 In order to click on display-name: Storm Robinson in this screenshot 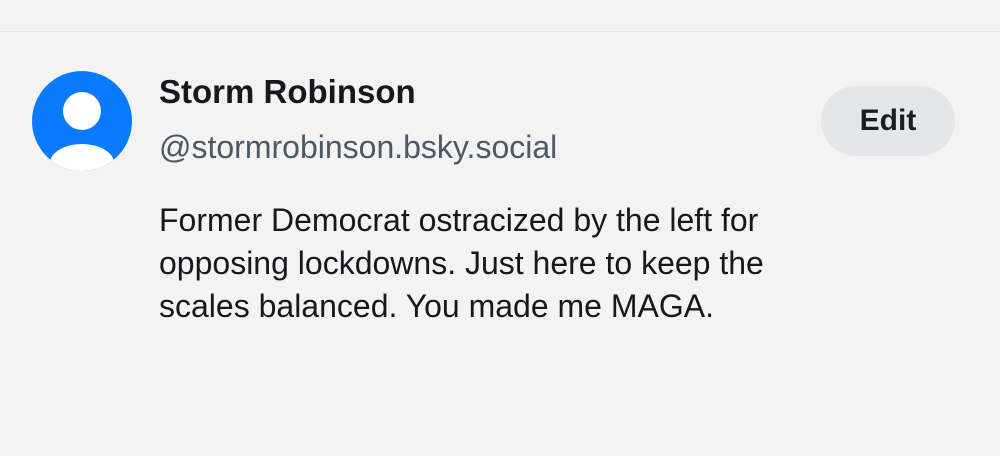, I will do `click(287, 91)`.